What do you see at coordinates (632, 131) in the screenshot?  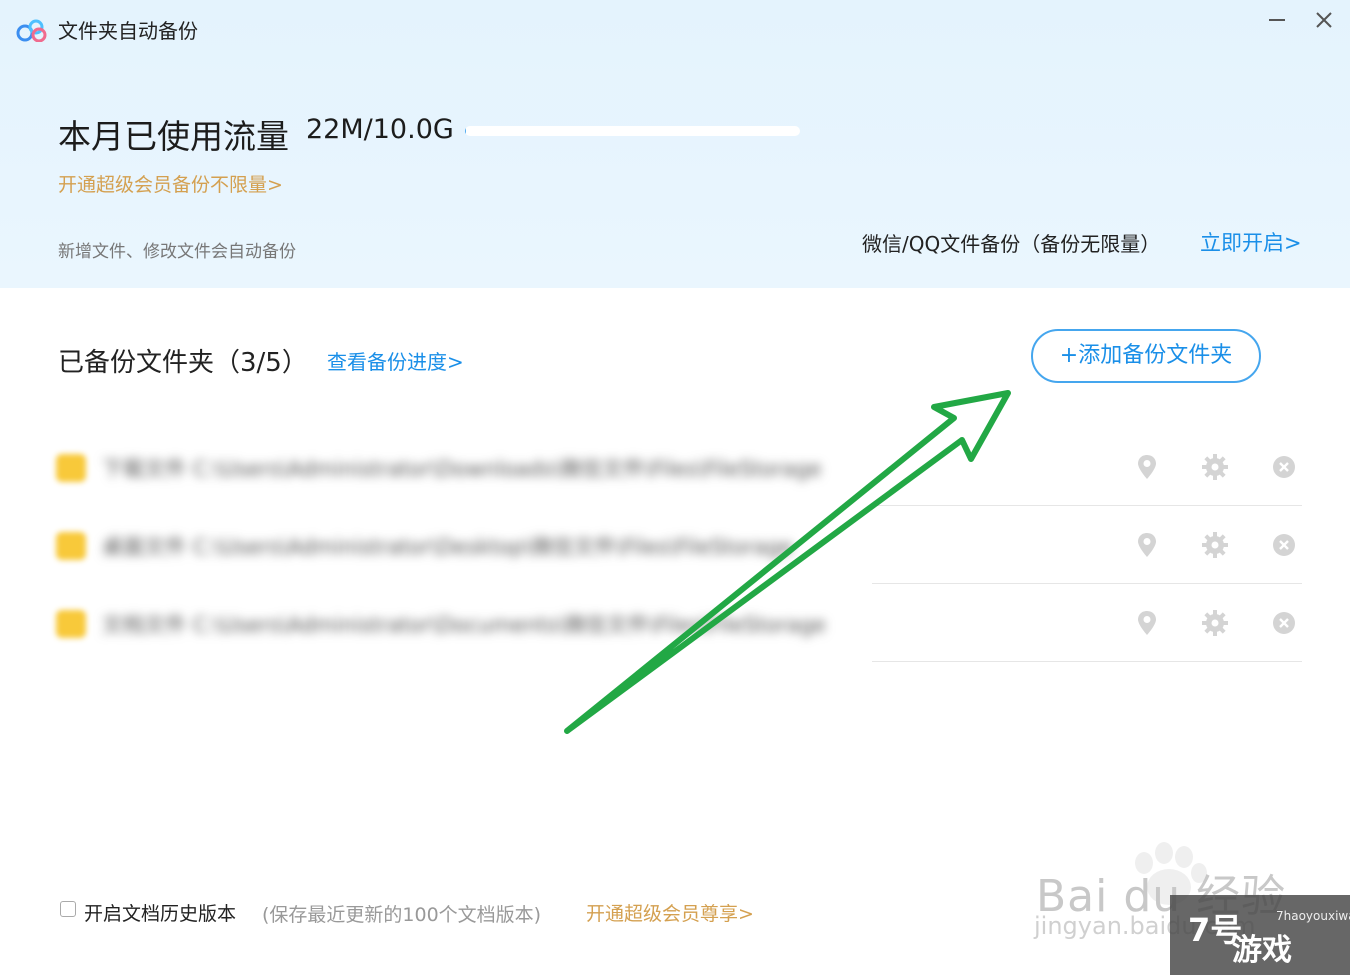 I see `usage-progress-bar` at bounding box center [632, 131].